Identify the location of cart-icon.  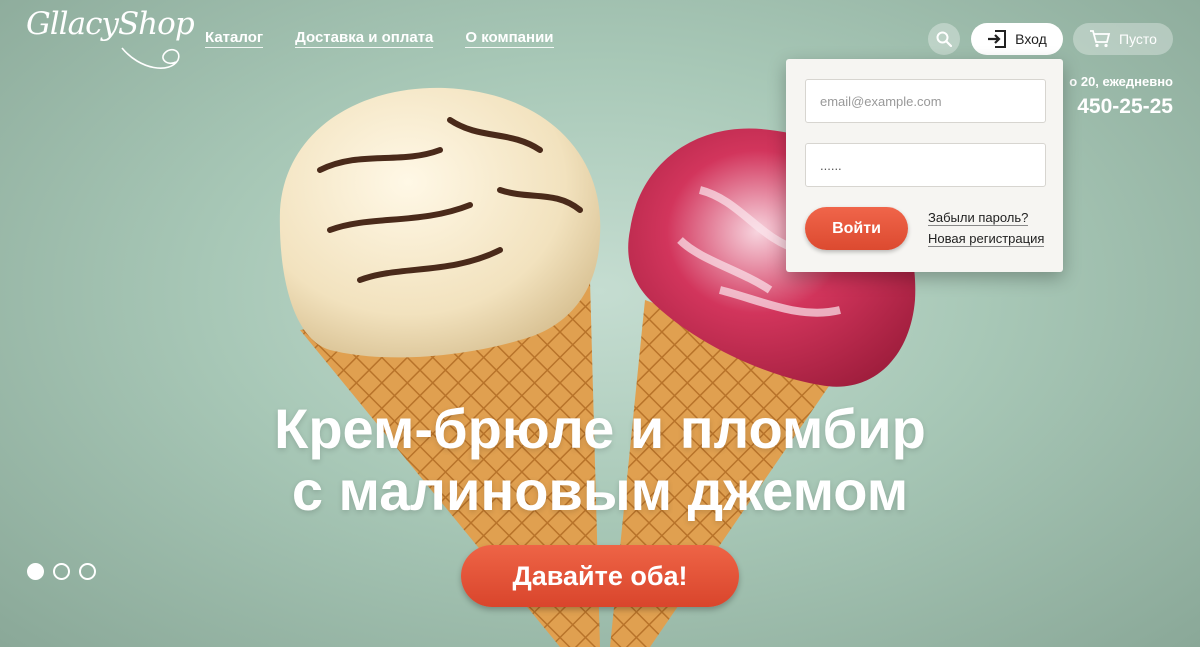
(1100, 39).